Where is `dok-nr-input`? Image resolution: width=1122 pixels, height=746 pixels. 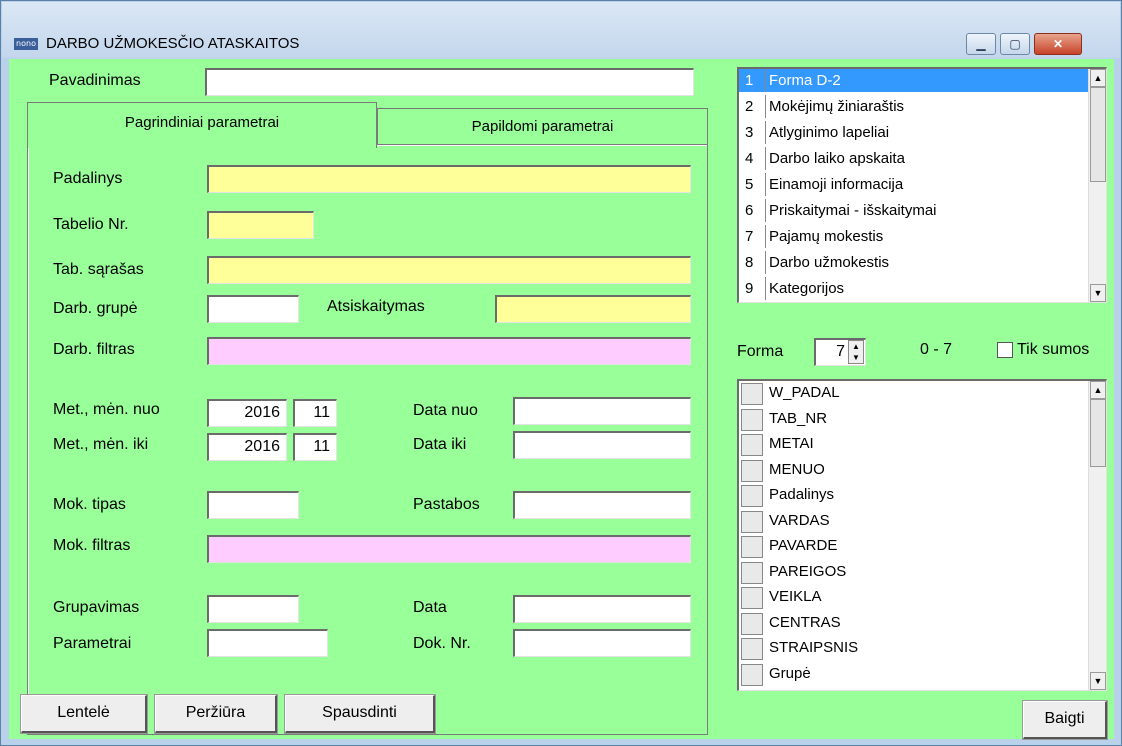
dok-nr-input is located at coordinates (602, 643).